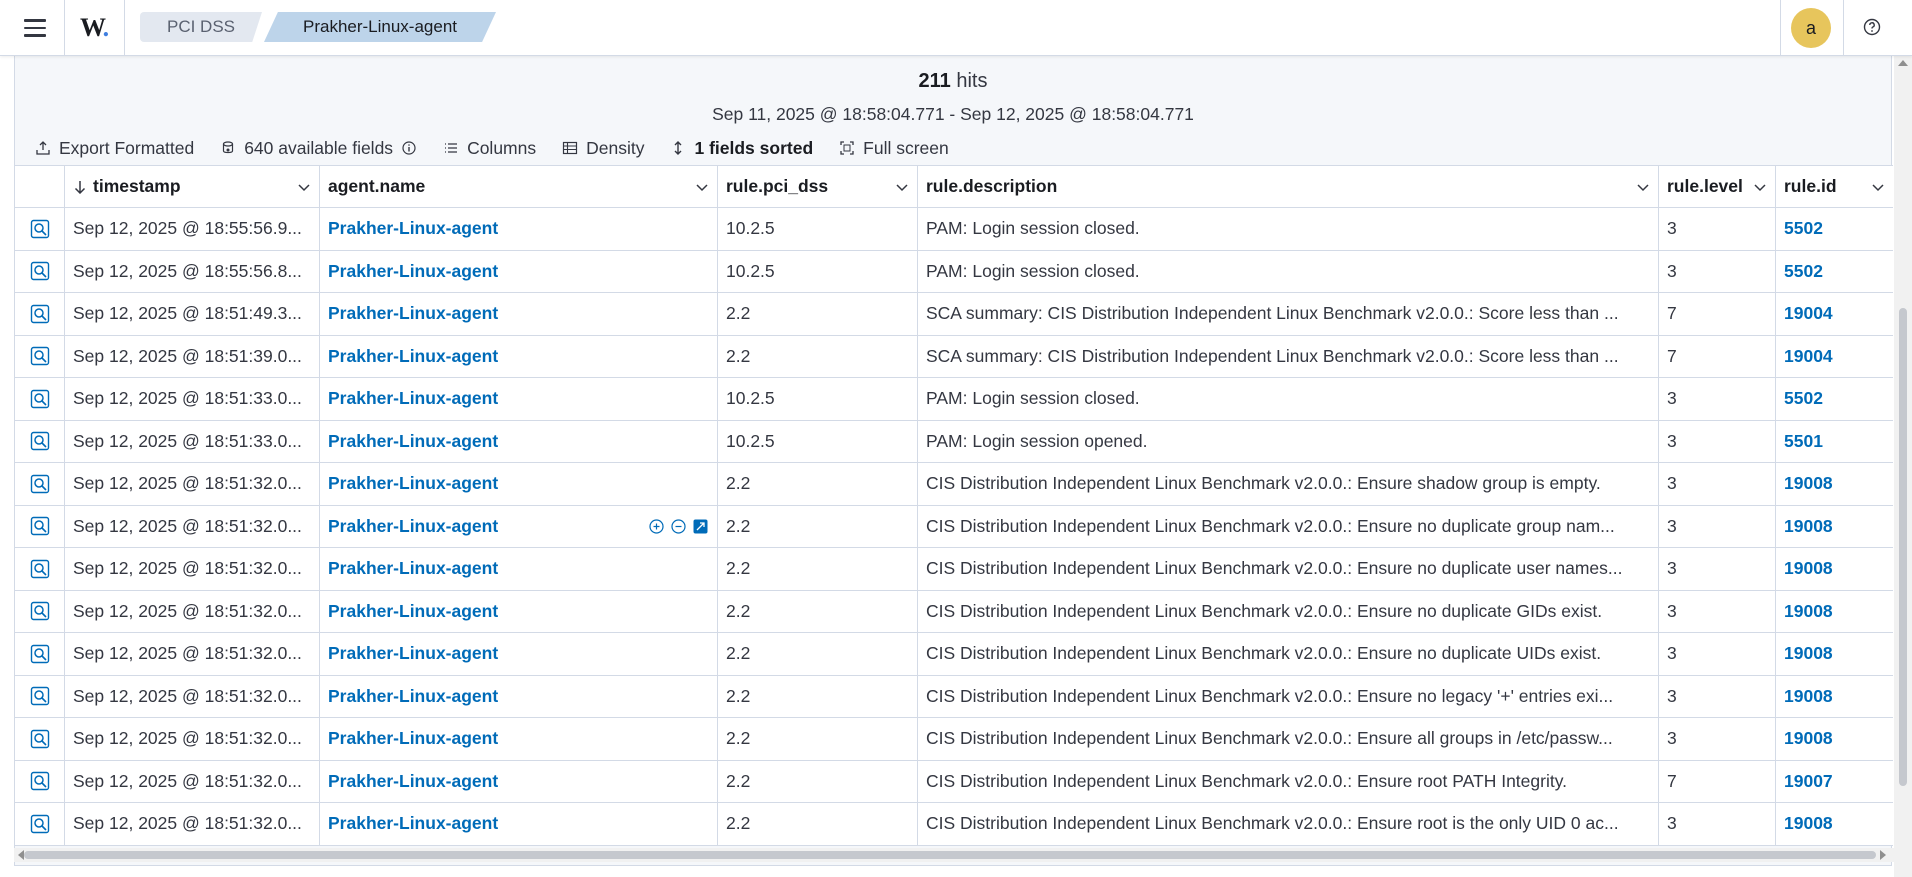 Image resolution: width=1912 pixels, height=877 pixels. I want to click on full-screen-button: Full screen, so click(894, 148).